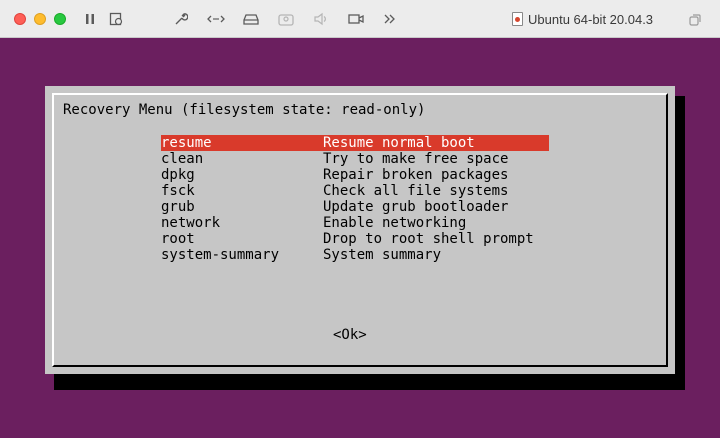  What do you see at coordinates (390, 19) in the screenshot?
I see `more-chevrons-icon` at bounding box center [390, 19].